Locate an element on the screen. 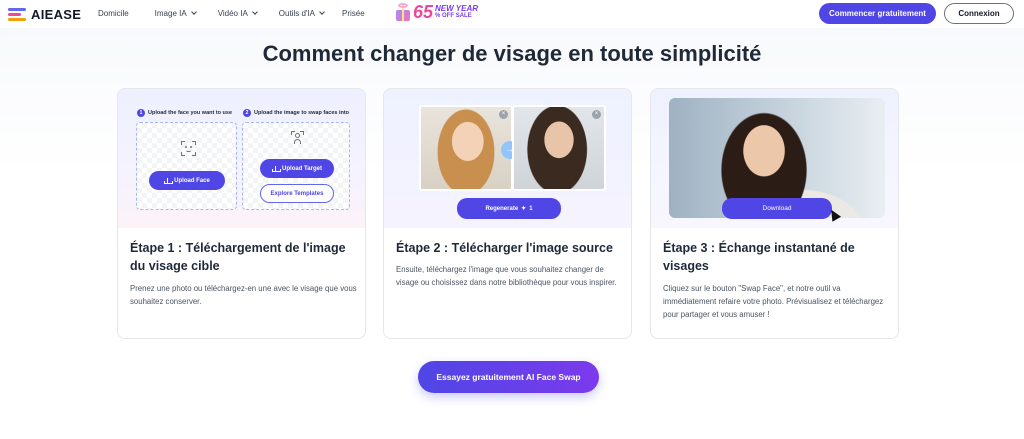  card-title: Étape 2 : Télécharger l'image source is located at coordinates (504, 248).